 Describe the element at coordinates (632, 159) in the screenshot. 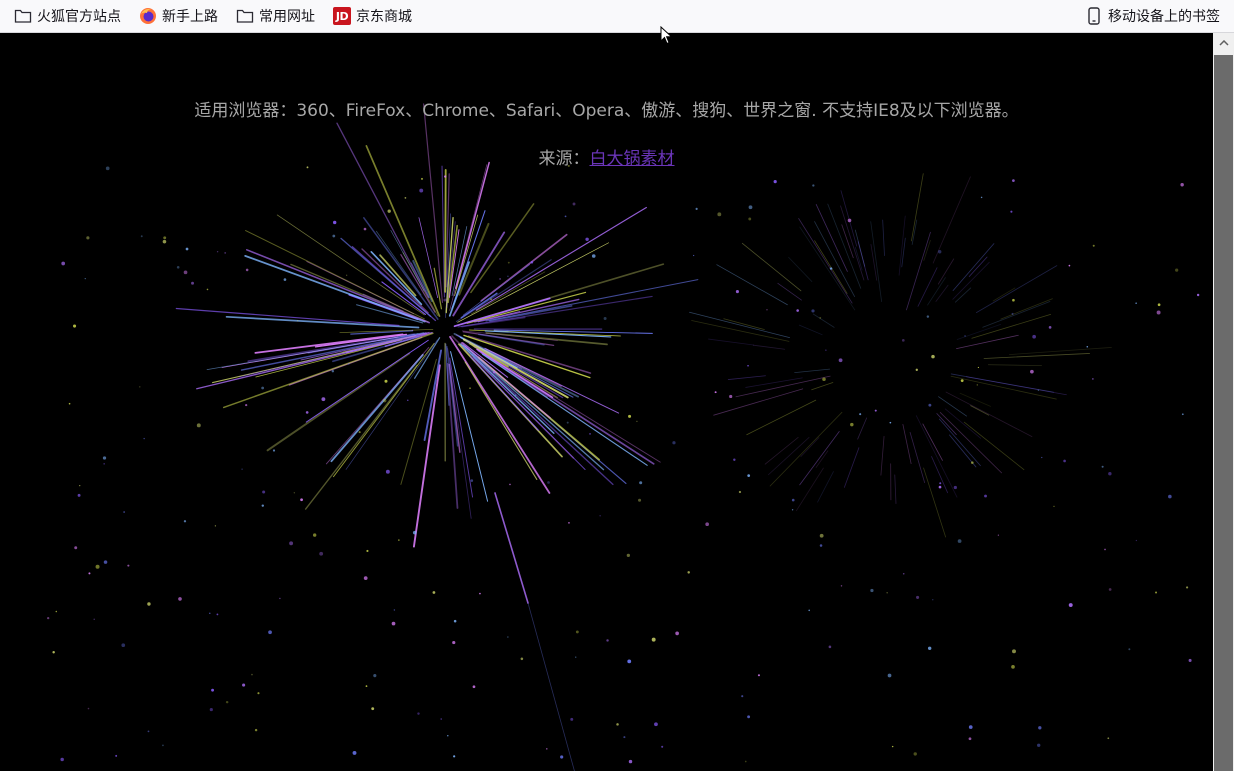

I see `source-link: 白大锅素材` at that location.